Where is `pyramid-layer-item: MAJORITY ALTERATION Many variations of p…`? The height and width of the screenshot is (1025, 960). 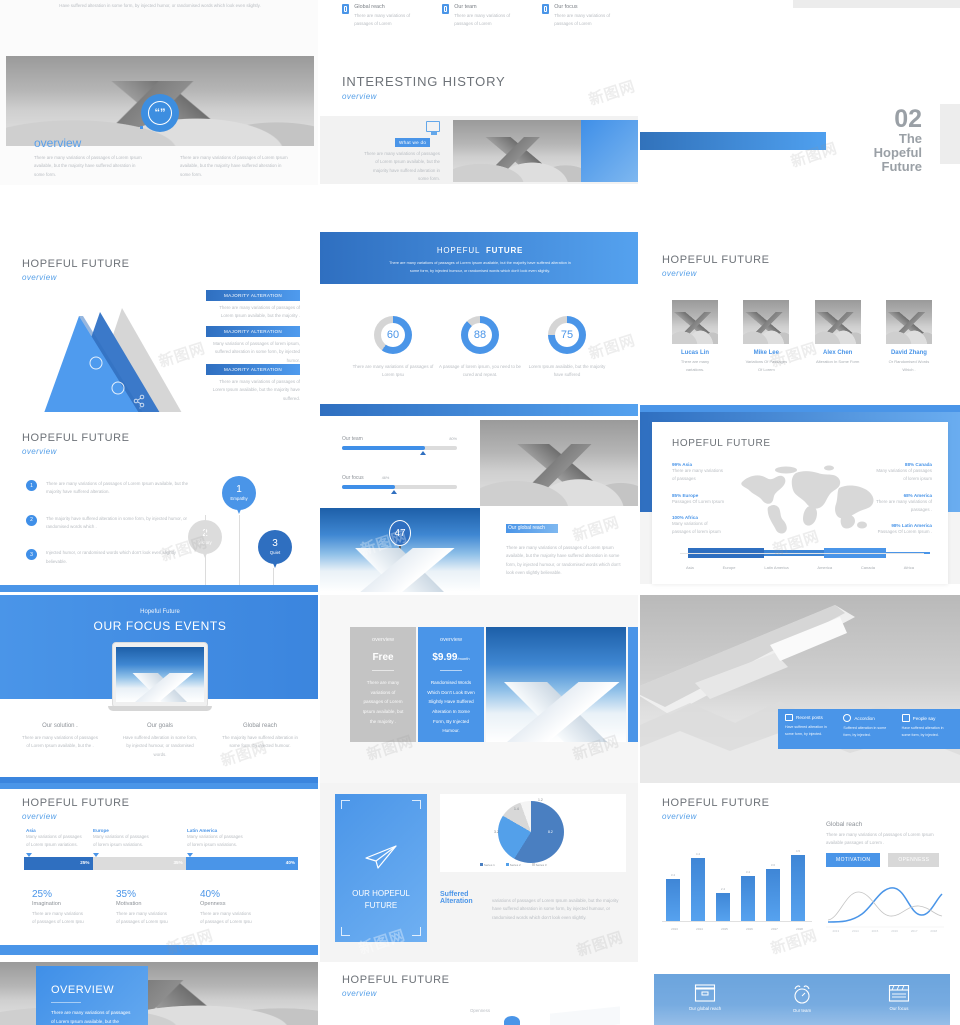 pyramid-layer-item: MAJORITY ALTERATION Many variations of p… is located at coordinates (253, 345).